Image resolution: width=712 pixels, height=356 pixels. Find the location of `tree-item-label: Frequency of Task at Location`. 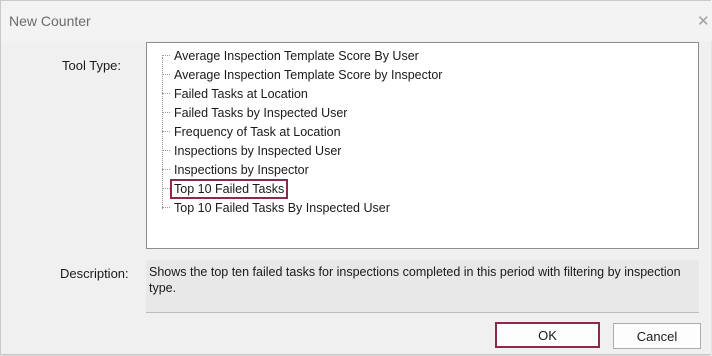

tree-item-label: Frequency of Task at Location is located at coordinates (257, 131).